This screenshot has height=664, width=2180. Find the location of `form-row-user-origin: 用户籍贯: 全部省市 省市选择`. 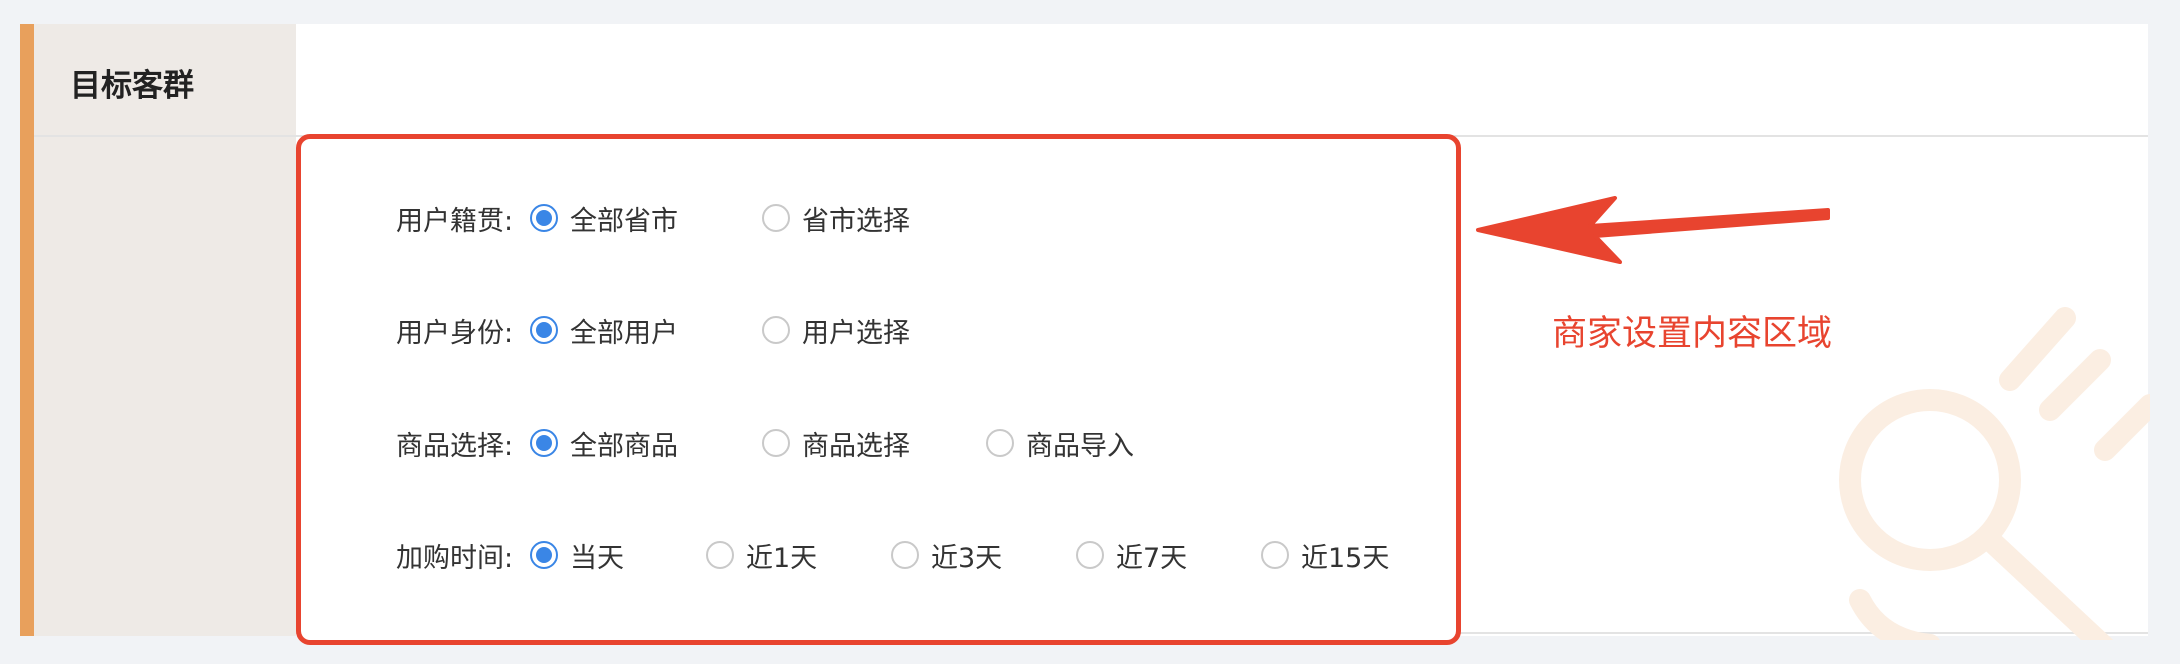

form-row-user-origin: 用户籍贯: 全部省市 省市选择 is located at coordinates (653, 218).